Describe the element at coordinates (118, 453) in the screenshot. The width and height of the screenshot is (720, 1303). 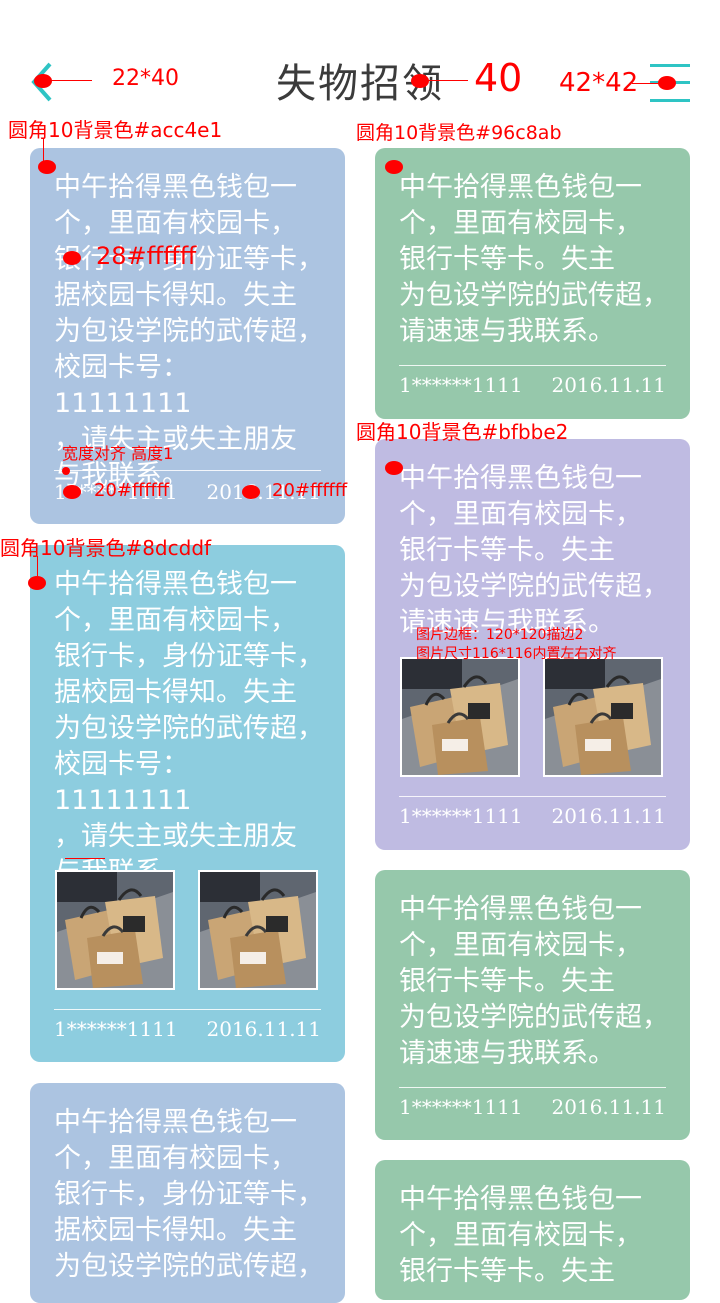
I see `annotation-divider-spec: 宽度对齐 高度1` at that location.